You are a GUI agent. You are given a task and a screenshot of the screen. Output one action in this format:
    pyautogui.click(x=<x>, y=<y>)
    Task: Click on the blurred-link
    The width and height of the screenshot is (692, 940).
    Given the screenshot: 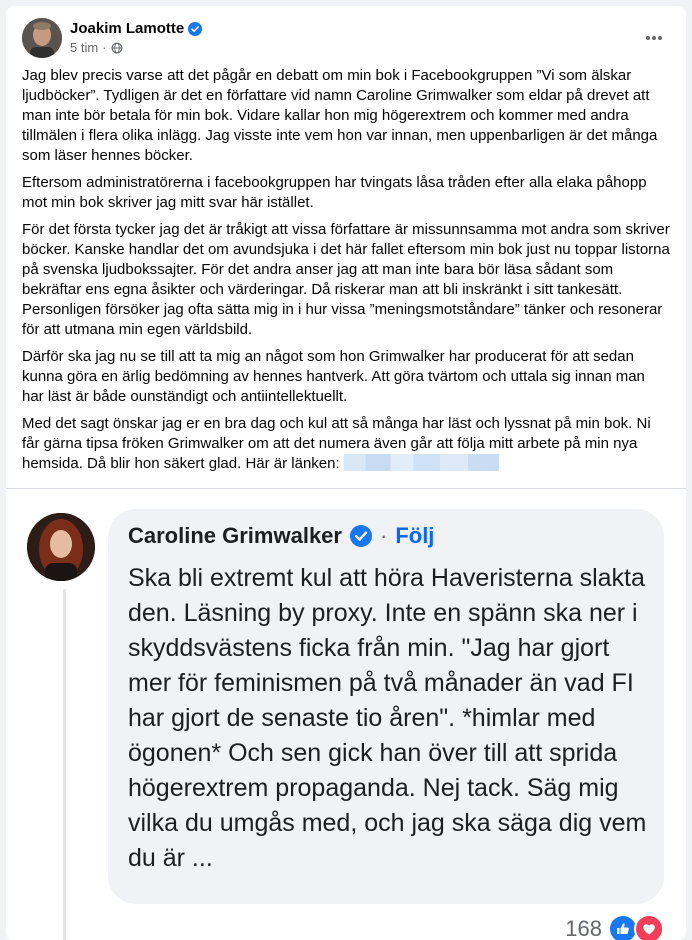 What is the action you would take?
    pyautogui.click(x=421, y=462)
    